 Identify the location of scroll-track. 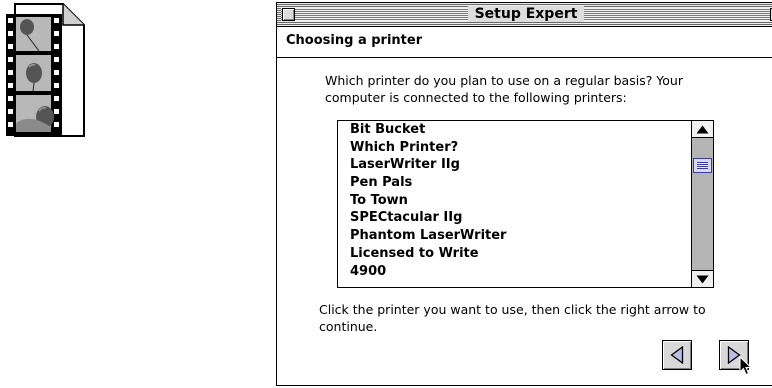
(702, 204).